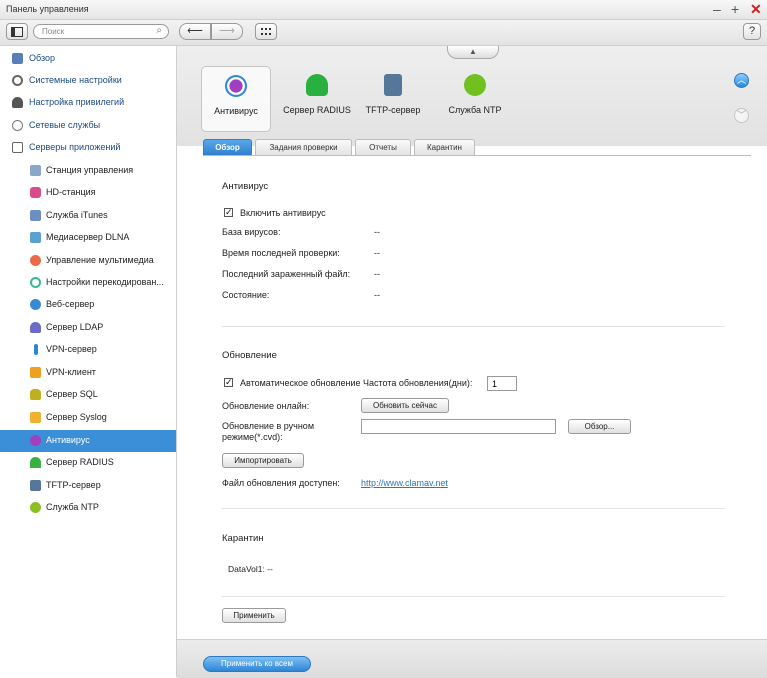 Image resolution: width=767 pixels, height=678 pixels. I want to click on sidebar-item-antivirus: Антивирус, so click(88, 441).